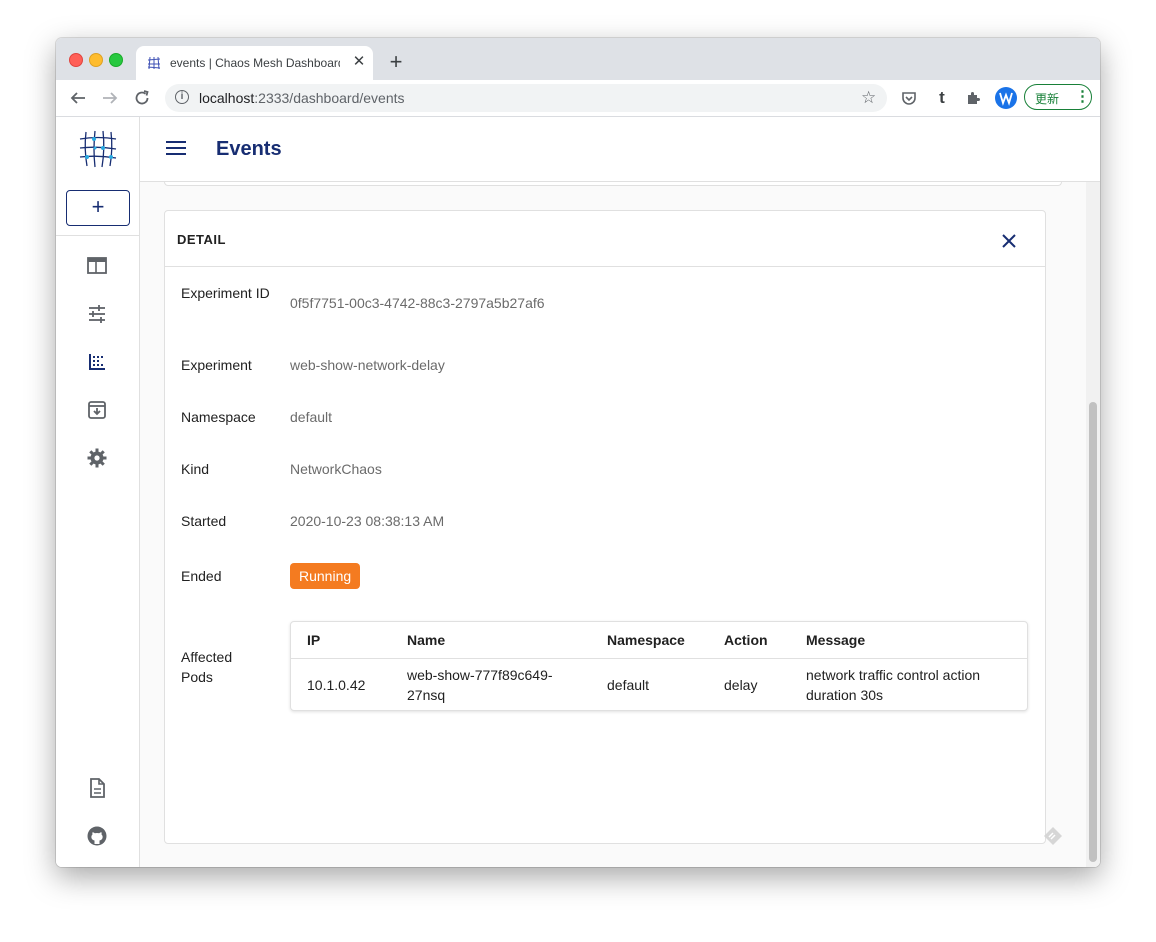  I want to click on tumblr-extension-icon: t, so click(942, 98).